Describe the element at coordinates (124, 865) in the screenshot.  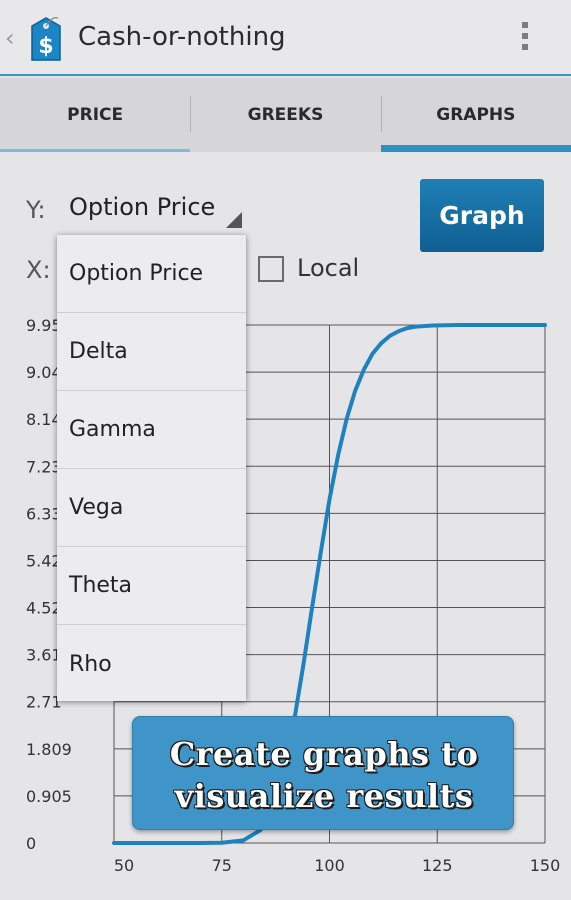
I see `x-tick-label: 50` at that location.